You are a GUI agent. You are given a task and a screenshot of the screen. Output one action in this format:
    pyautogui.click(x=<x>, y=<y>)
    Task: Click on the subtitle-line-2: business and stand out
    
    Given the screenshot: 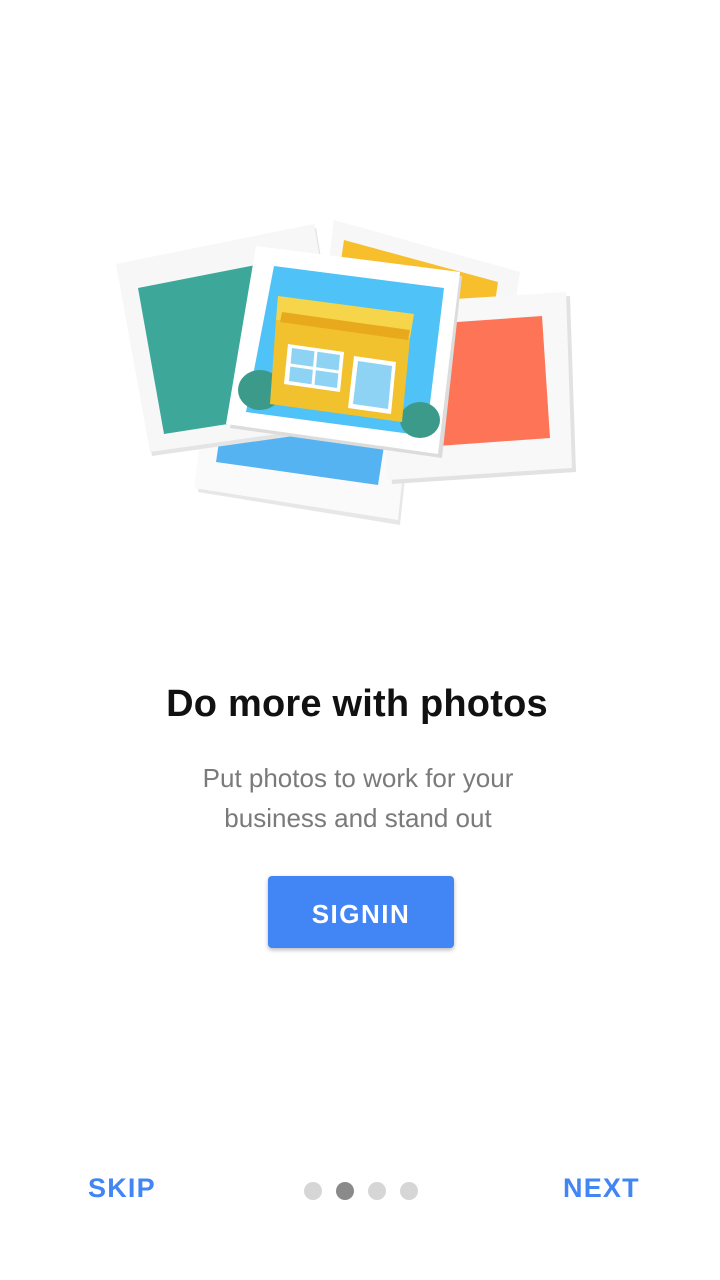 What is the action you would take?
    pyautogui.click(x=358, y=818)
    